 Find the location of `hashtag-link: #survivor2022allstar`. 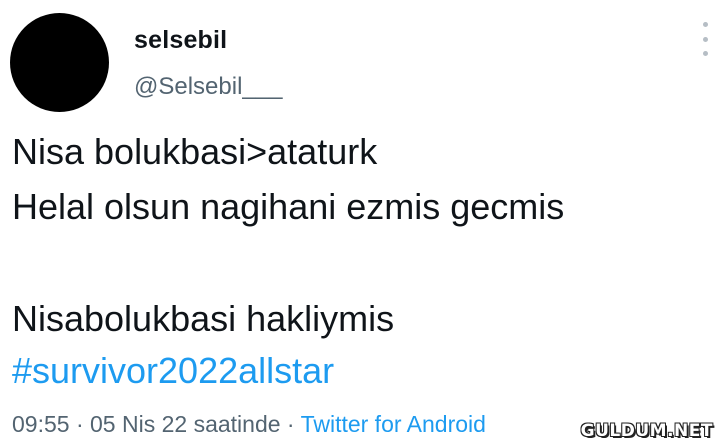

hashtag-link: #survivor2022allstar is located at coordinates (173, 371).